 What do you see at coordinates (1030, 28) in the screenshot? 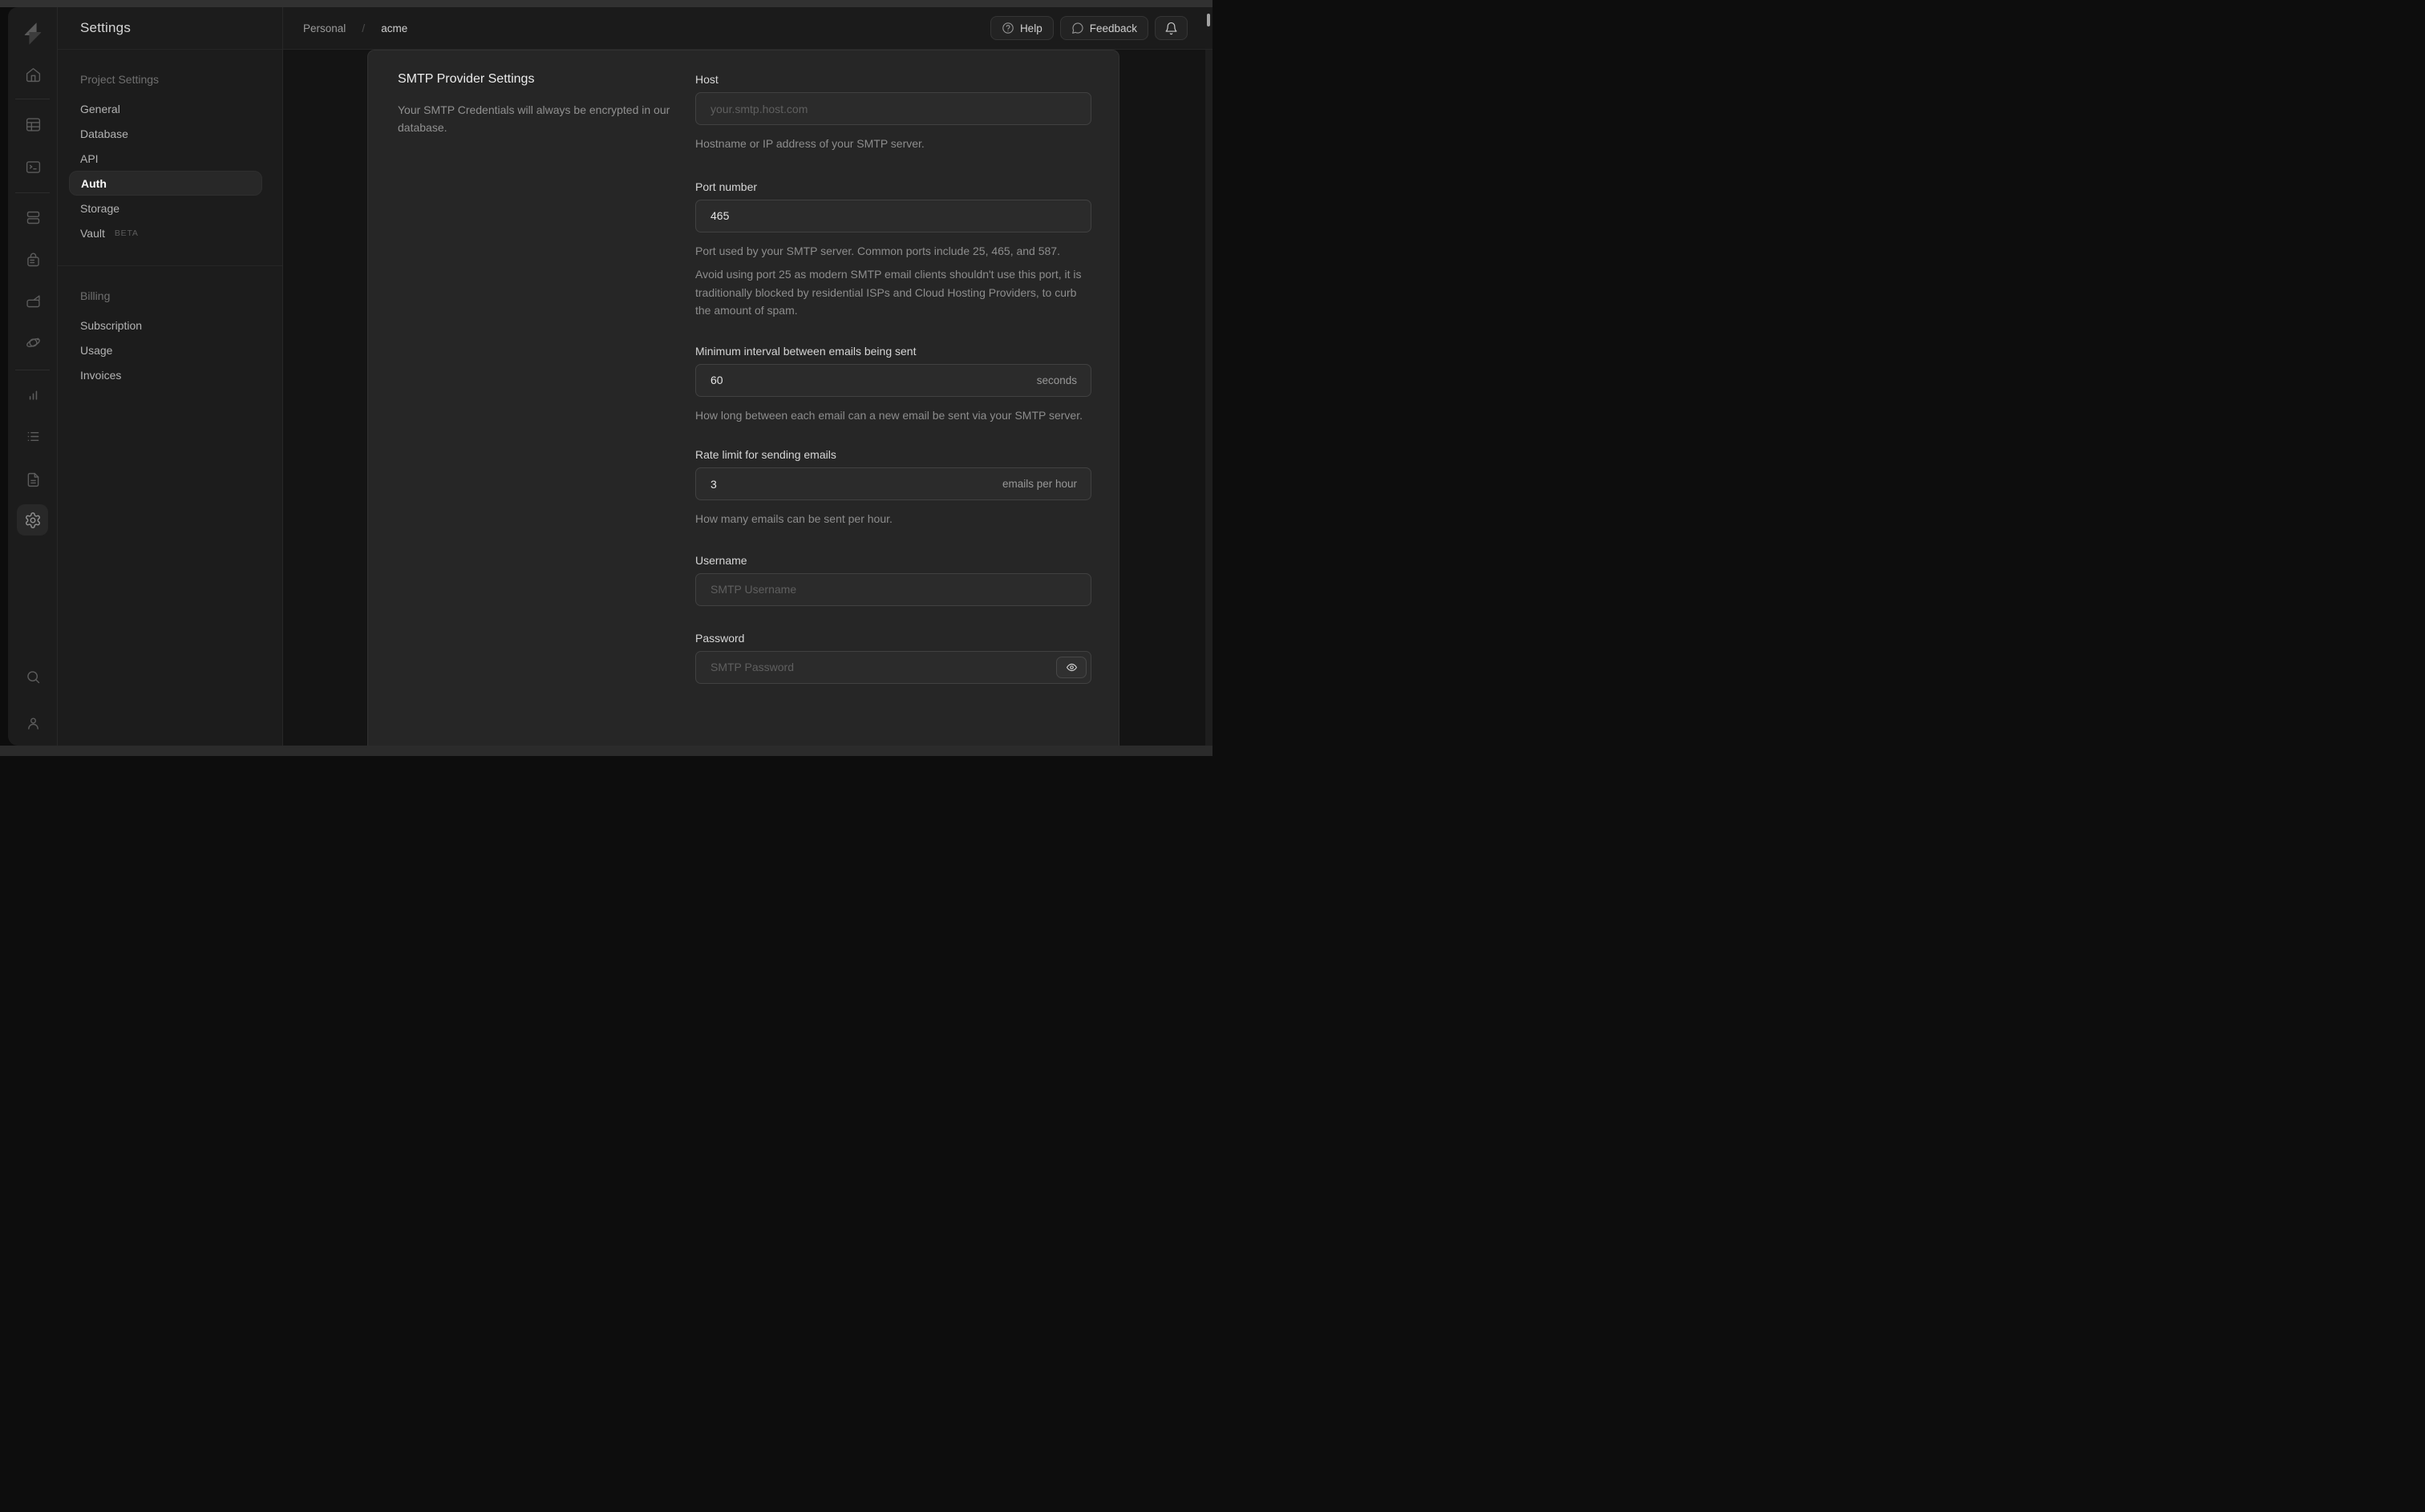
I see `help-button-label: Help` at bounding box center [1030, 28].